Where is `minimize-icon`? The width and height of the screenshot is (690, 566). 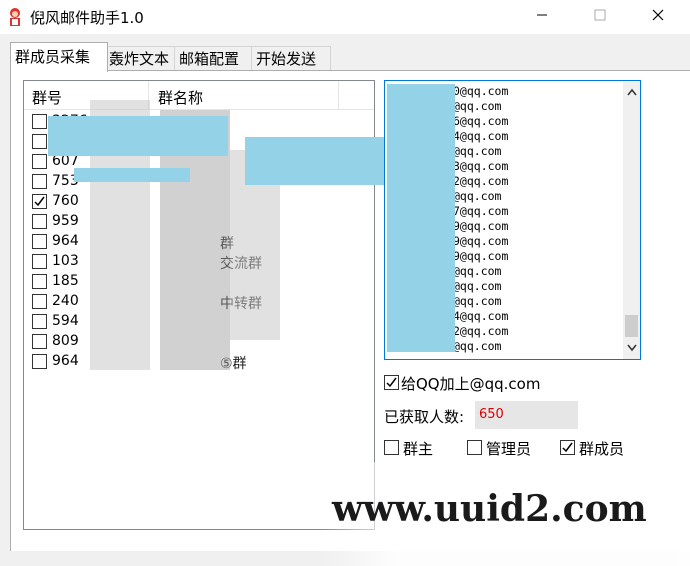 minimize-icon is located at coordinates (542, 17).